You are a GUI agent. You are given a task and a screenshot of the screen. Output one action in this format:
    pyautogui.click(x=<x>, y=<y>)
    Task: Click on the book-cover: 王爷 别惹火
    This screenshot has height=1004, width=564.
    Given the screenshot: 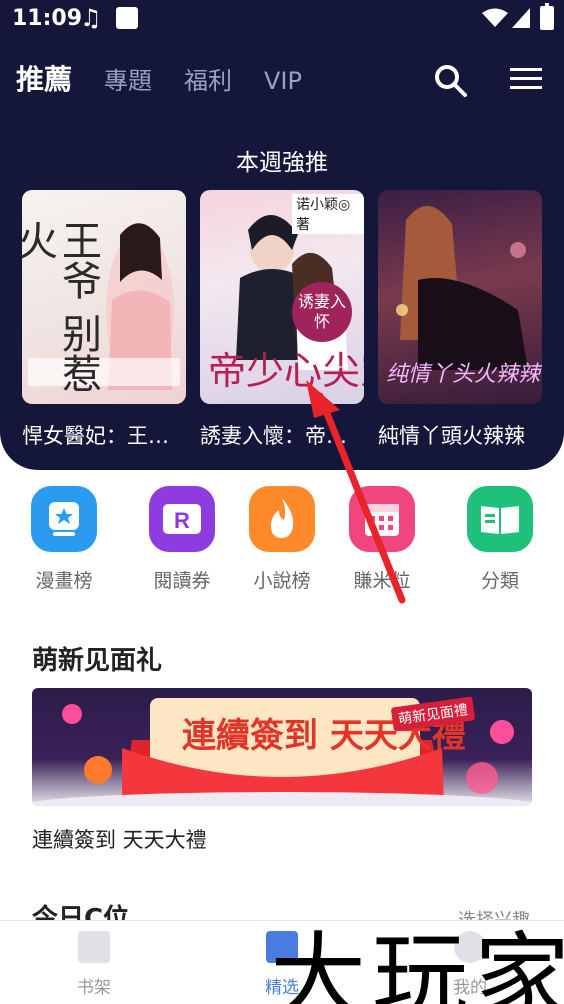 What is the action you would take?
    pyautogui.click(x=104, y=297)
    